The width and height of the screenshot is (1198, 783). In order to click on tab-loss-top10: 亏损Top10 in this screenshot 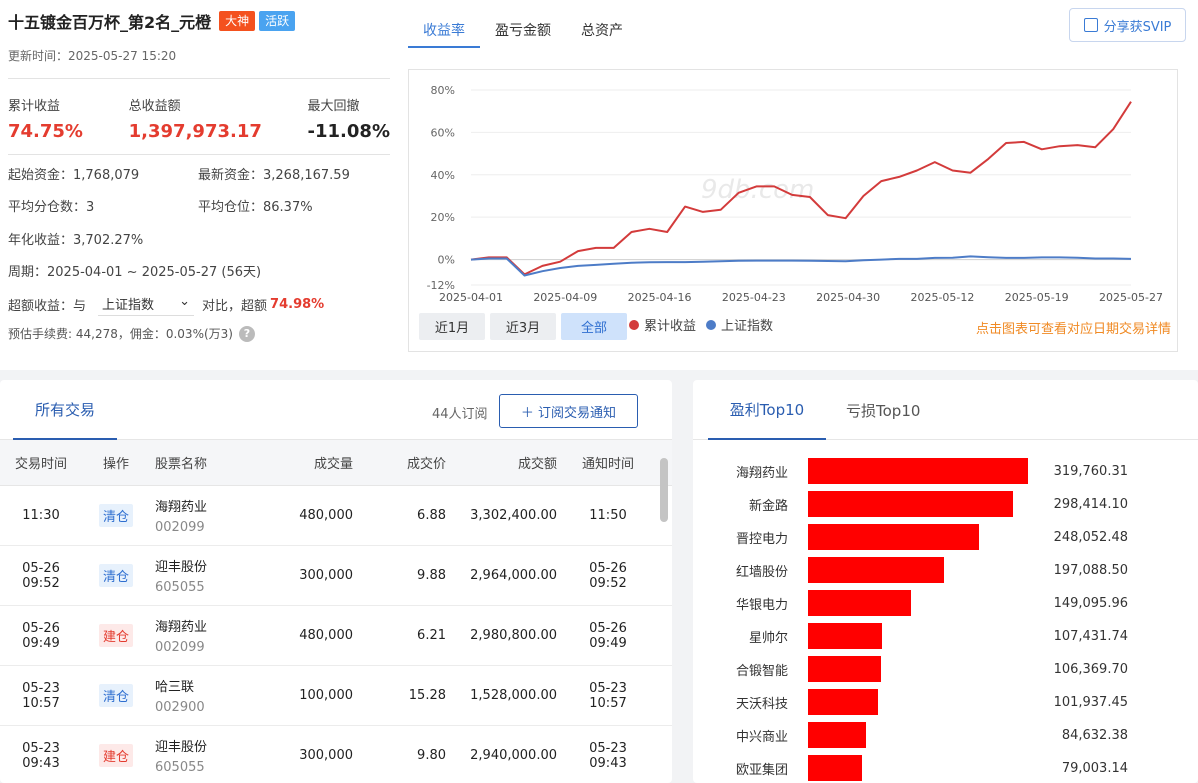, I will do `click(883, 410)`.